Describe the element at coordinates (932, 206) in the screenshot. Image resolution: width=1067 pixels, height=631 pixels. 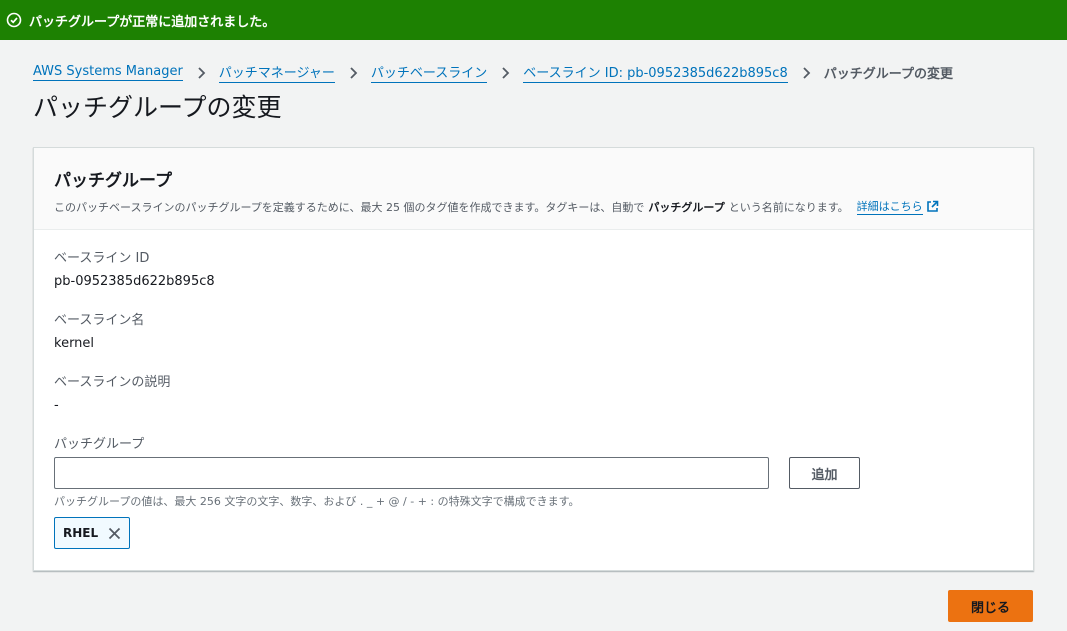
I see `external-link-icon` at that location.